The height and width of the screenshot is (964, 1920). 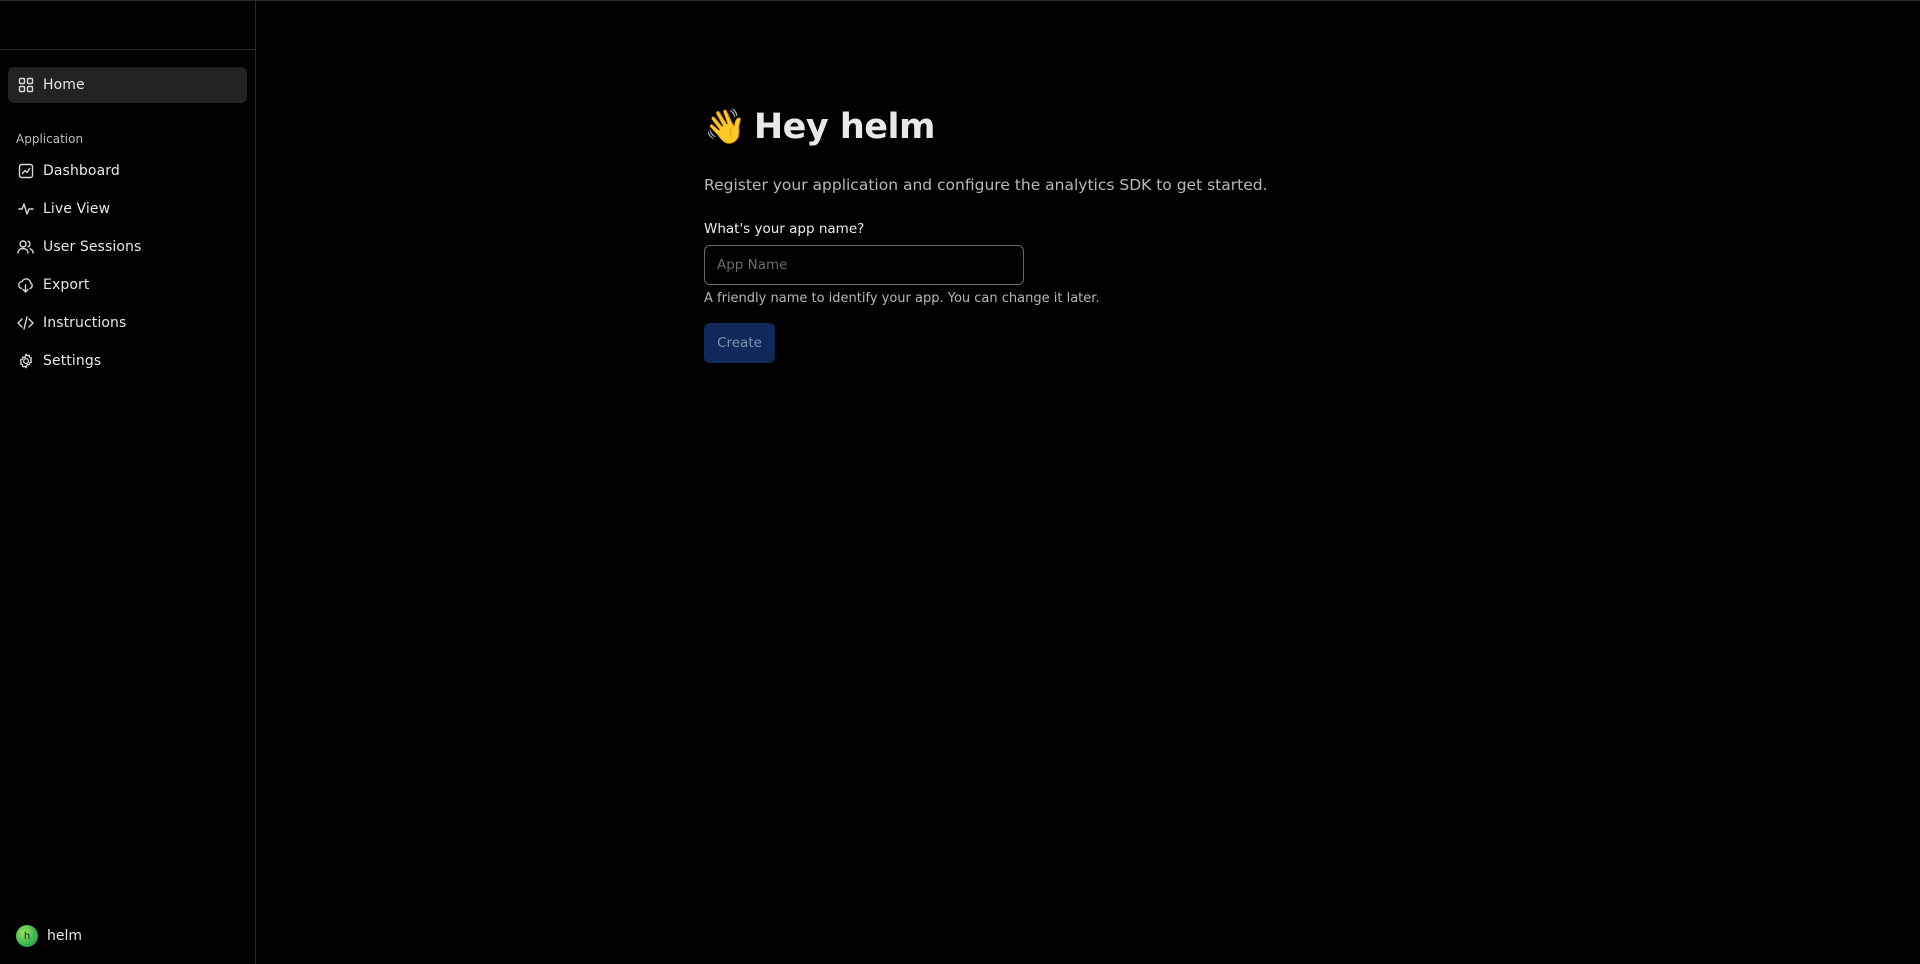 I want to click on sidebar-item-live-view: Live View, so click(x=127, y=209).